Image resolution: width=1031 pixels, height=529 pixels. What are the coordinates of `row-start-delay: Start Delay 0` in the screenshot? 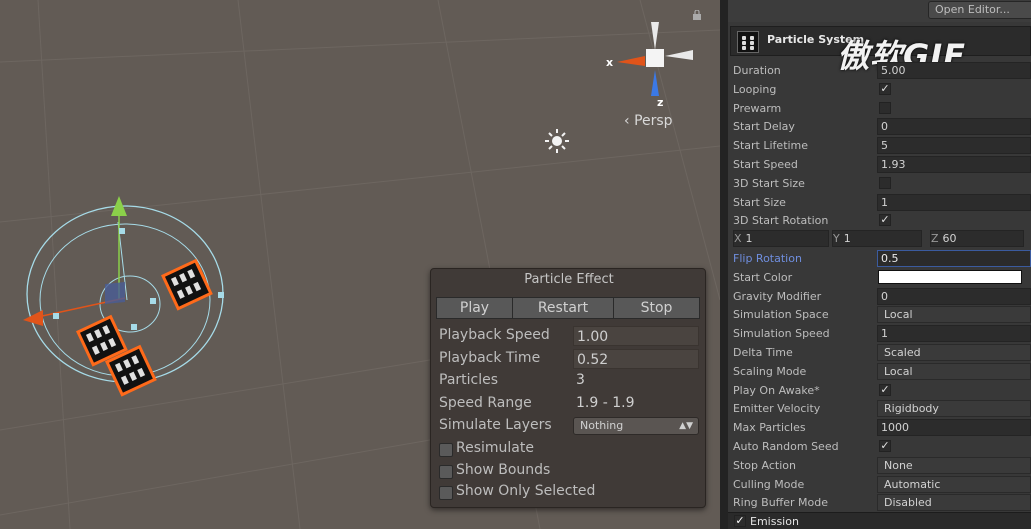 It's located at (879, 126).